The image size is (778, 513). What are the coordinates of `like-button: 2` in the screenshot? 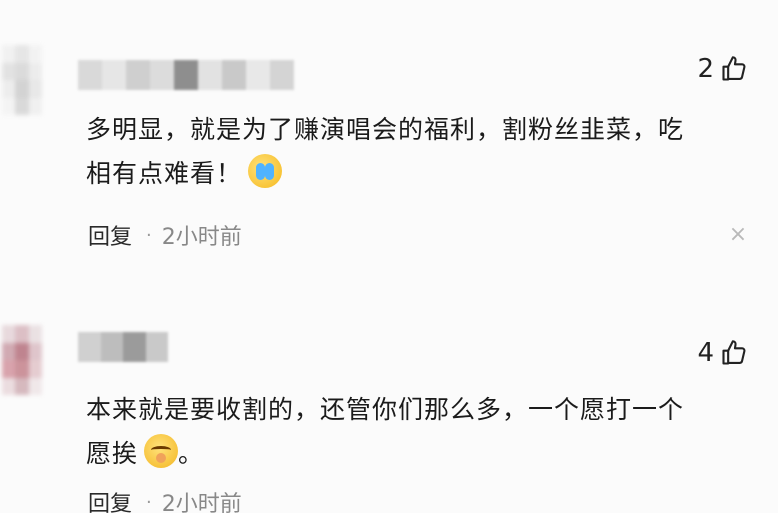 It's located at (722, 69).